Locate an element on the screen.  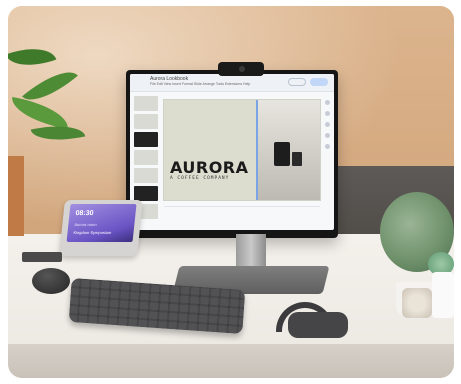
device-dock is located at coordinates (42, 257).